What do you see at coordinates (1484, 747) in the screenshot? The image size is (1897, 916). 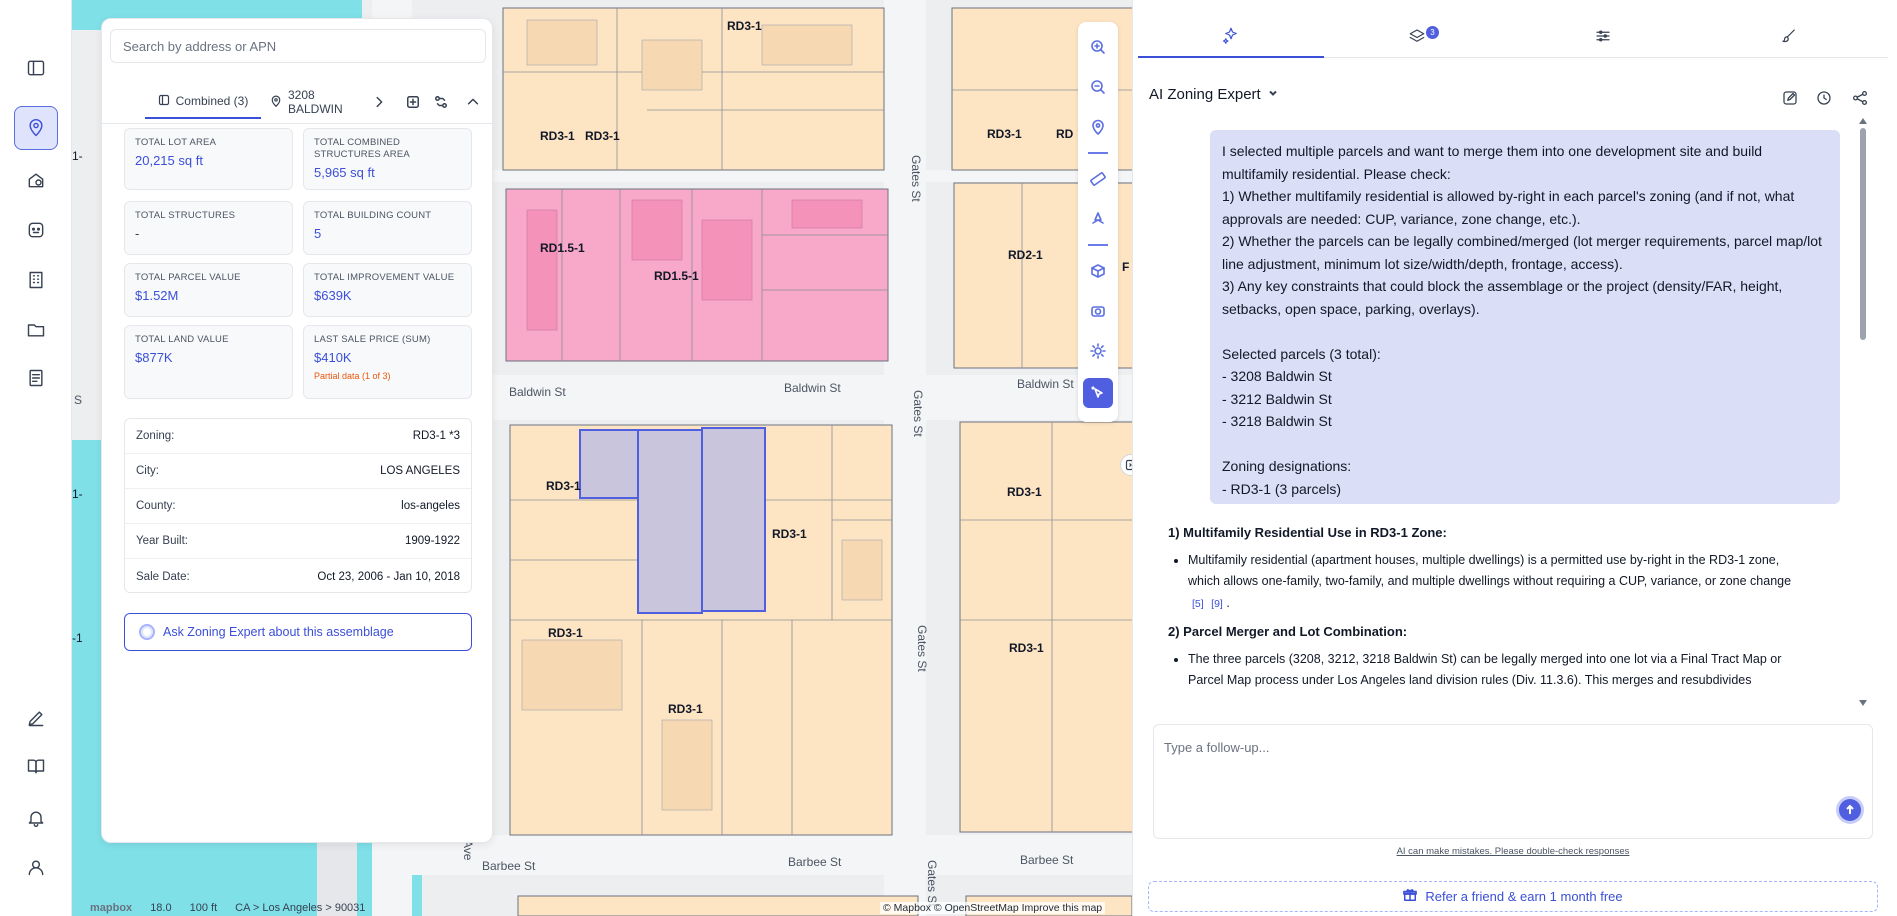 I see `follow-up-input` at bounding box center [1484, 747].